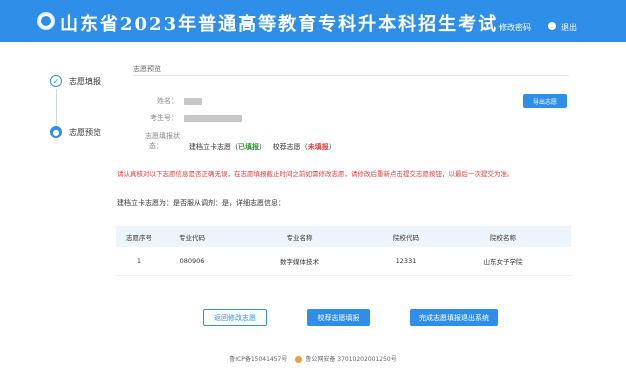 Image resolution: width=626 pixels, height=388 pixels. I want to click on police-badge-icon, so click(299, 359).